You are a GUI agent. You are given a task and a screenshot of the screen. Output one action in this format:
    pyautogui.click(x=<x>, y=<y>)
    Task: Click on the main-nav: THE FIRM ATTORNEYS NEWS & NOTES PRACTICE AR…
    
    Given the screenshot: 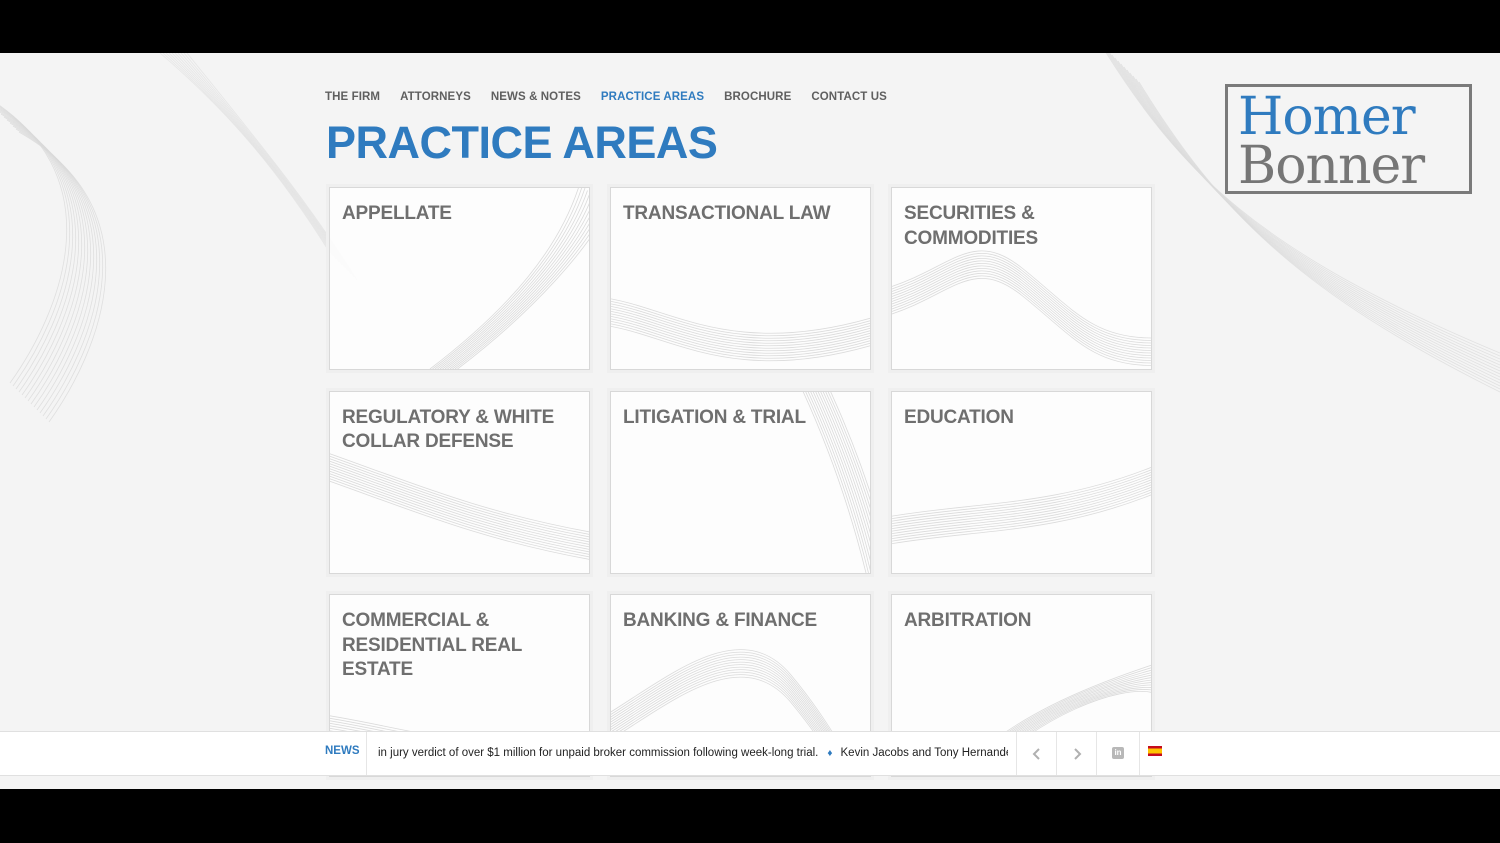 What is the action you would take?
    pyautogui.click(x=606, y=97)
    